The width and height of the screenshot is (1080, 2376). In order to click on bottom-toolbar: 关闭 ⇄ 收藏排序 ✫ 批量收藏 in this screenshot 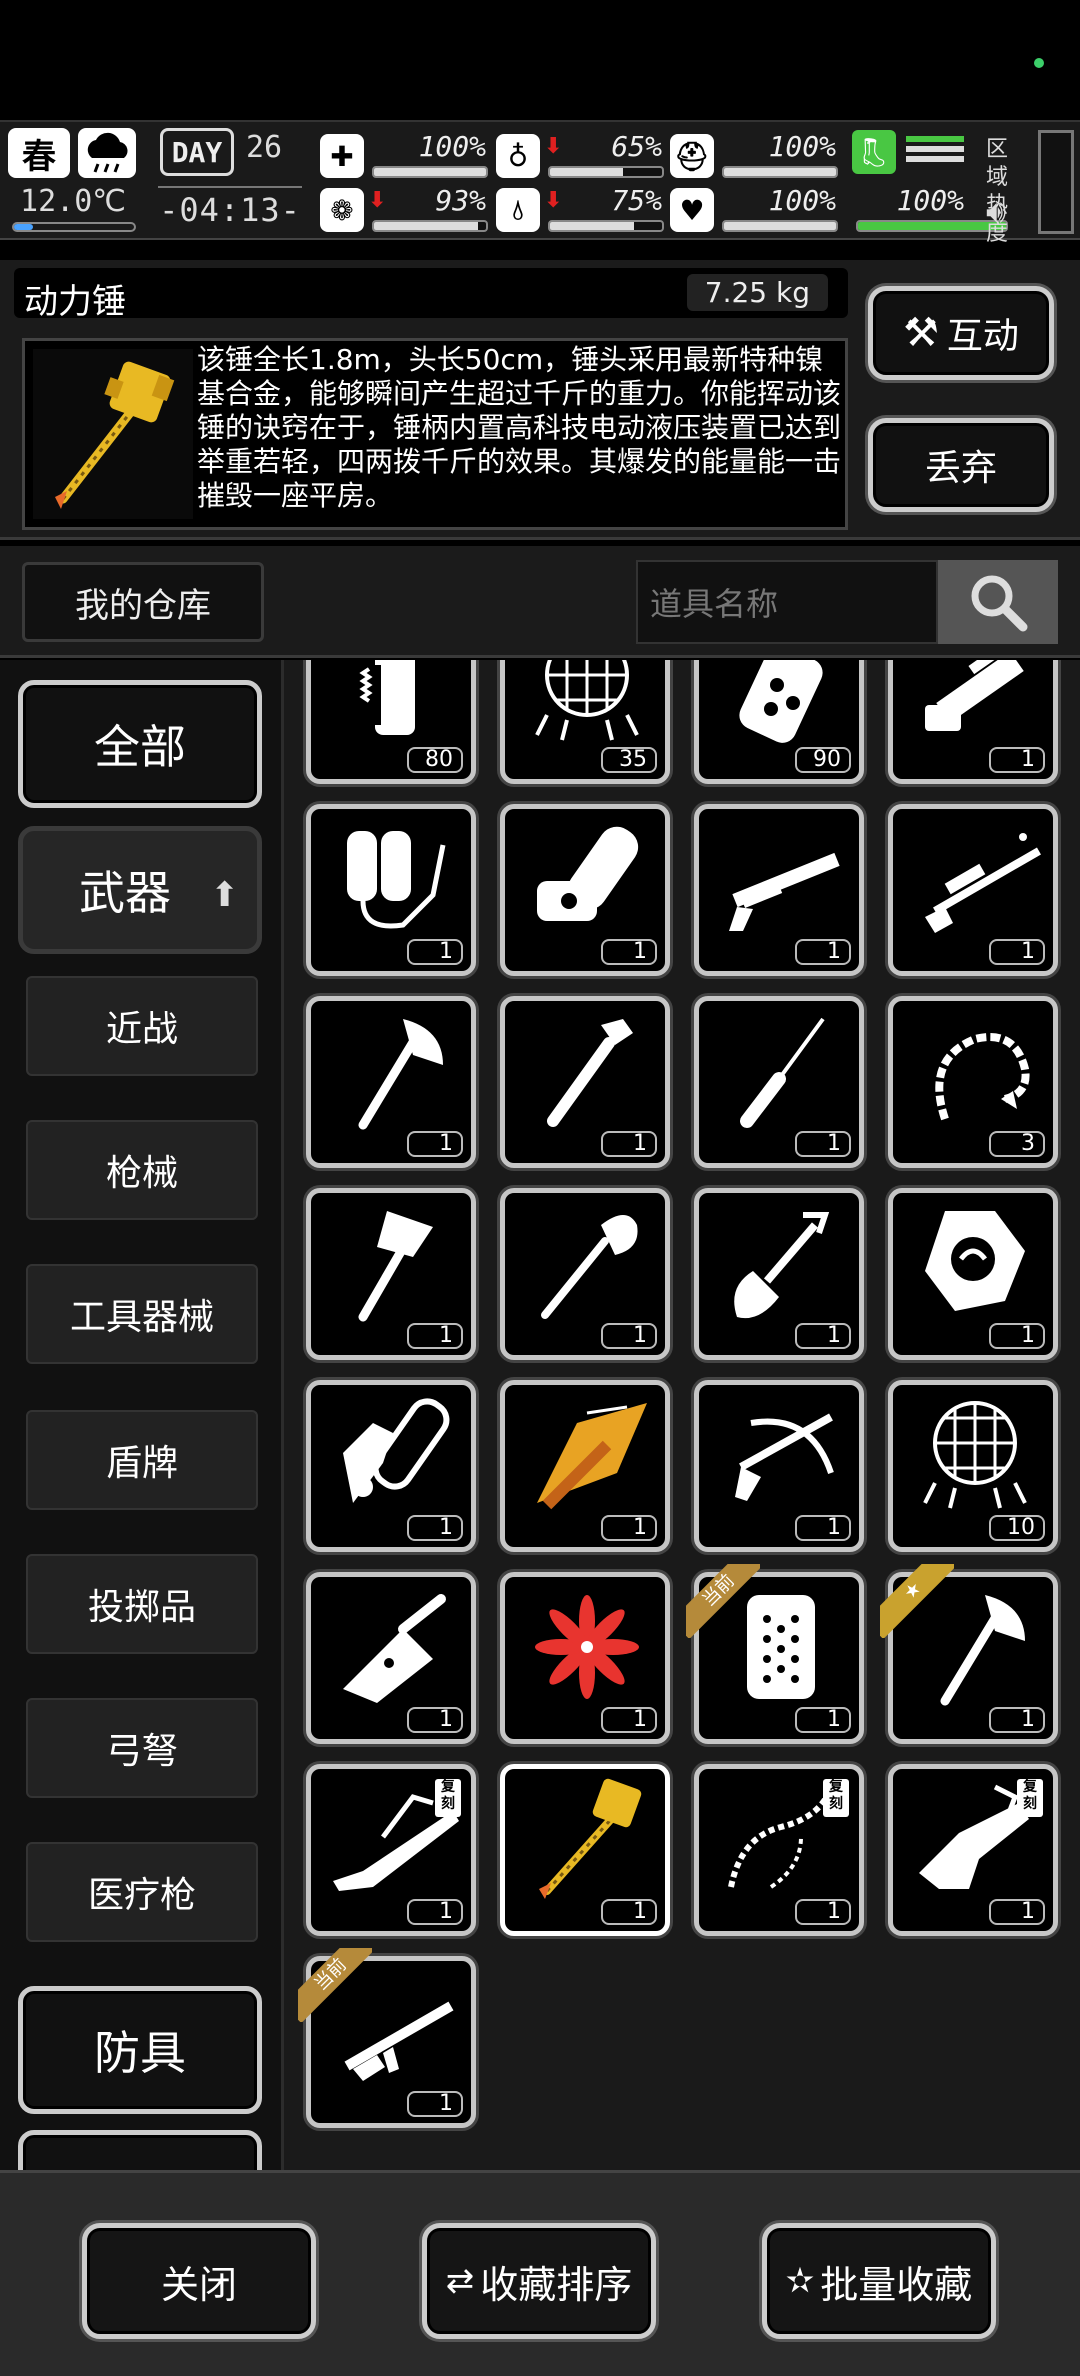, I will do `click(540, 2273)`.